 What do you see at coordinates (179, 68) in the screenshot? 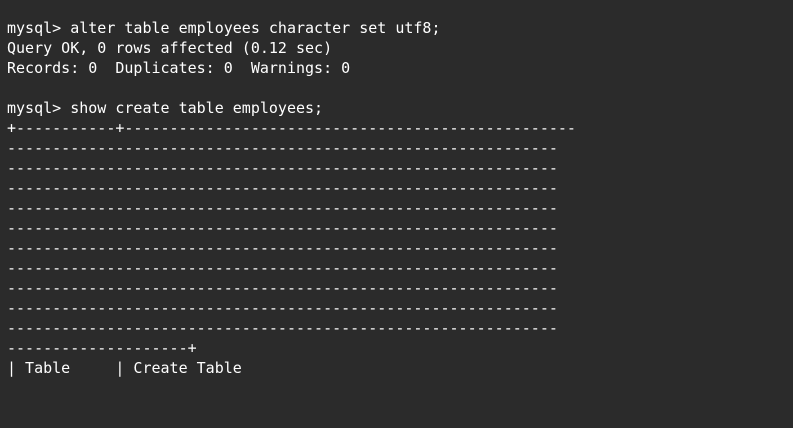
I see `records-output: Records: 0 Duplicates: 0 Warnings: 0` at bounding box center [179, 68].